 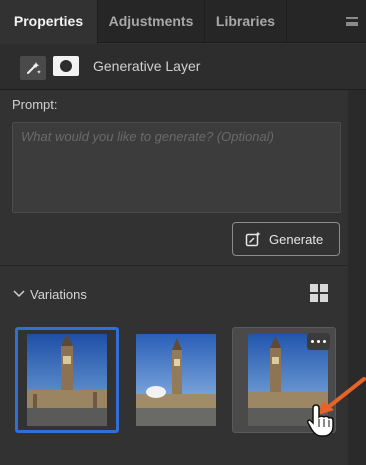 I want to click on prompt-label: Prompt:, so click(x=35, y=104).